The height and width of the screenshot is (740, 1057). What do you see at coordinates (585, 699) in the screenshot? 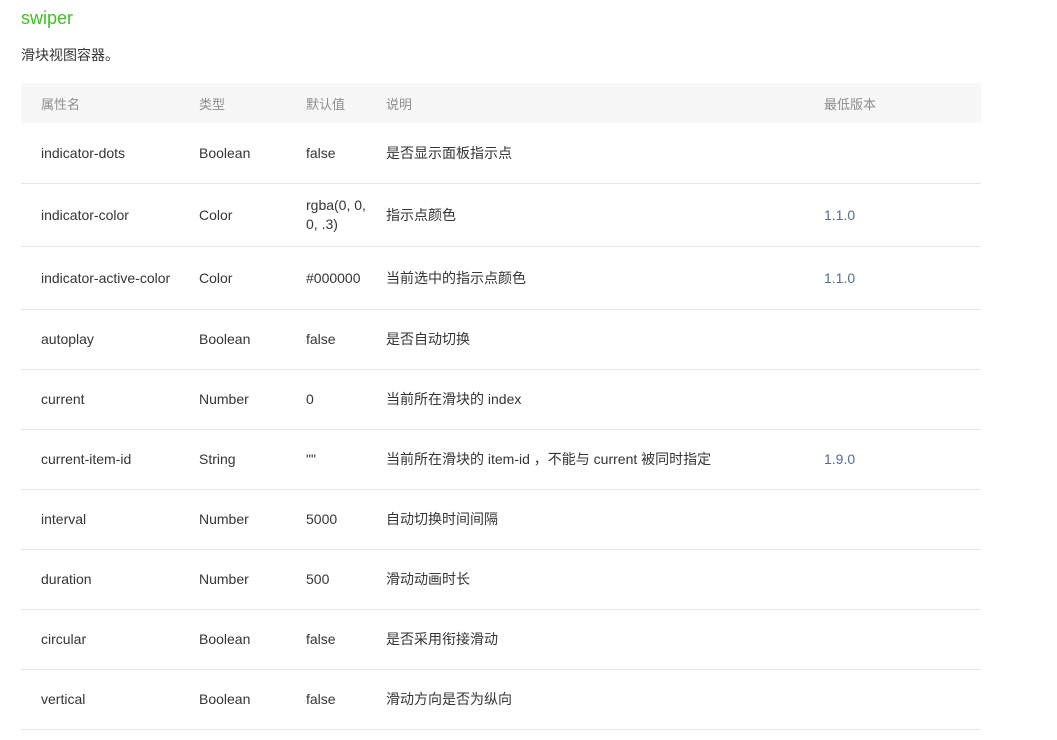
I see `prop-description: 滑动方向是否为纵向` at bounding box center [585, 699].